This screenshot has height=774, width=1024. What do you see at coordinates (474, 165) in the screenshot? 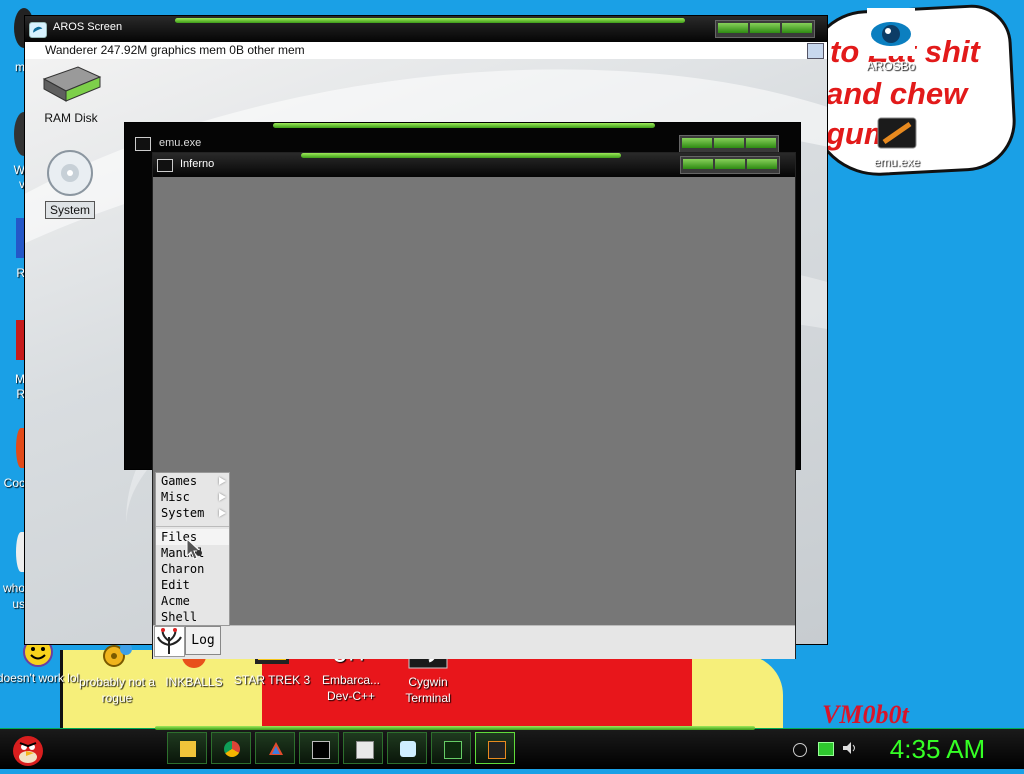
I see `inferno-titlebar: Inferno` at bounding box center [474, 165].